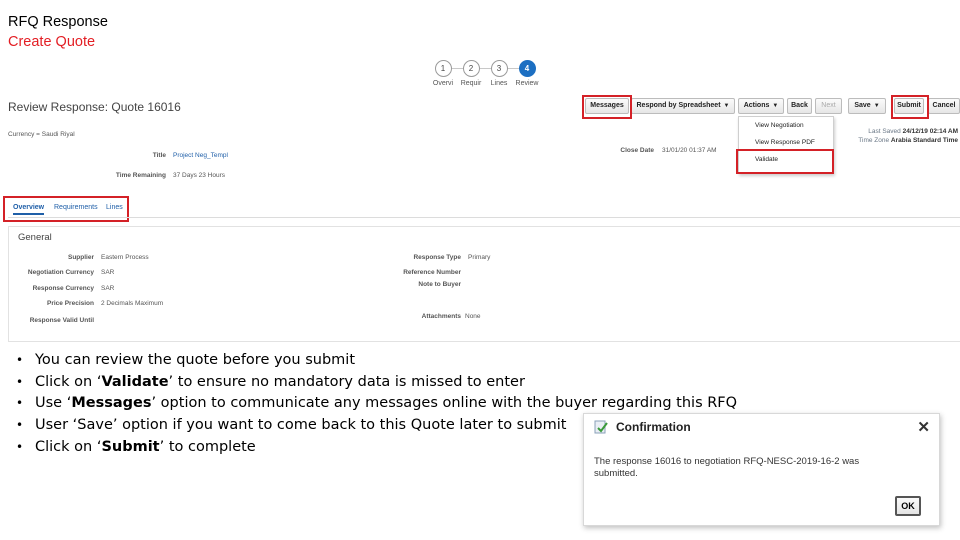 The height and width of the screenshot is (540, 960). I want to click on tab-lines: Lines, so click(114, 207).